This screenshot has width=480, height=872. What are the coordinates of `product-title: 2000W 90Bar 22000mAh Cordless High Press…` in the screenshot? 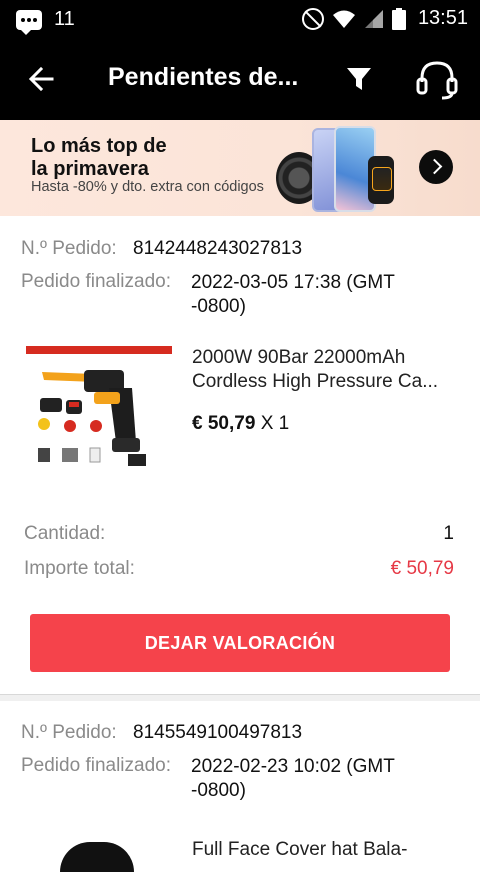 It's located at (327, 370).